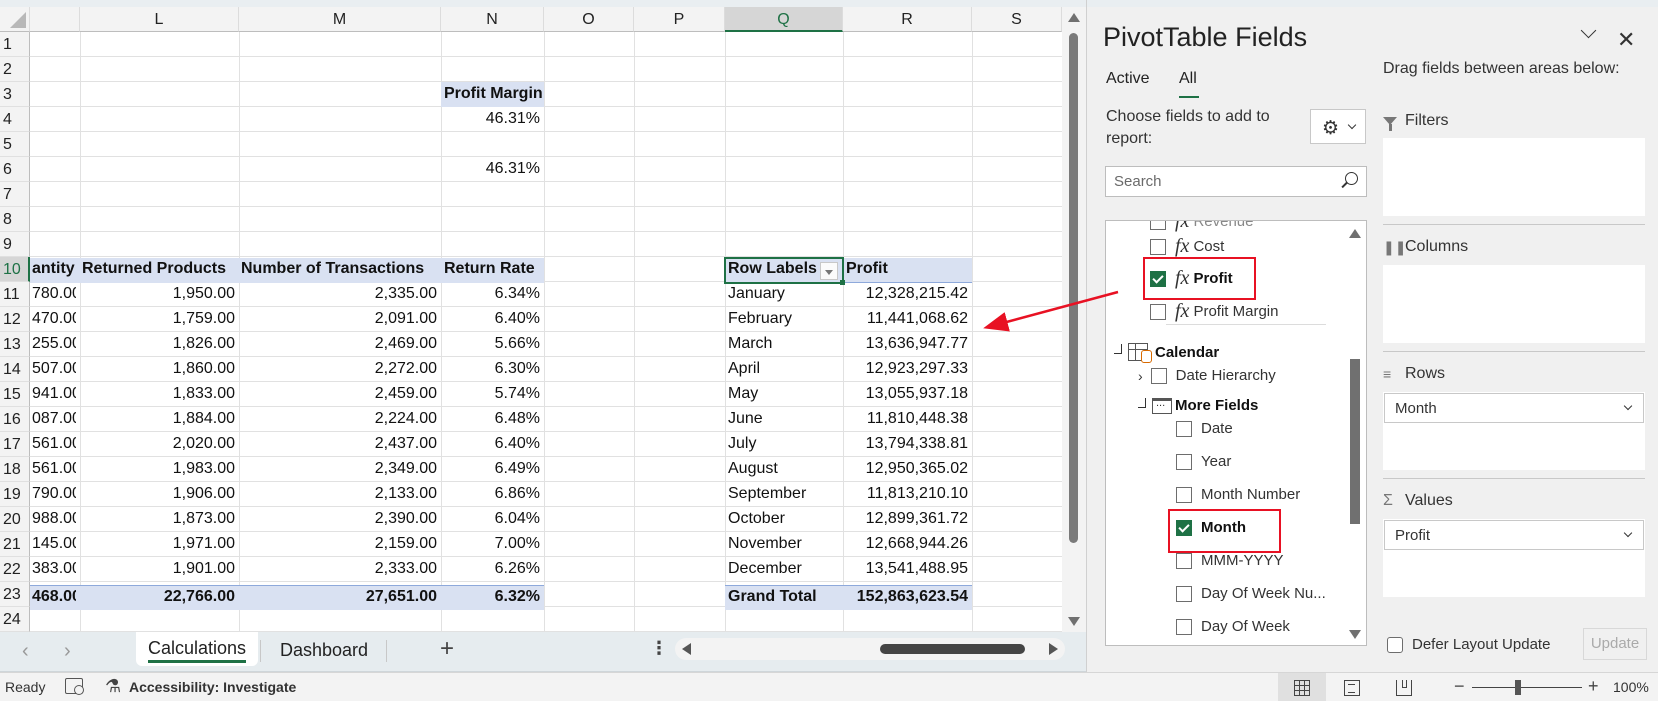 The height and width of the screenshot is (701, 1658). What do you see at coordinates (784, 19) in the screenshot?
I see `column-header-q: Q` at bounding box center [784, 19].